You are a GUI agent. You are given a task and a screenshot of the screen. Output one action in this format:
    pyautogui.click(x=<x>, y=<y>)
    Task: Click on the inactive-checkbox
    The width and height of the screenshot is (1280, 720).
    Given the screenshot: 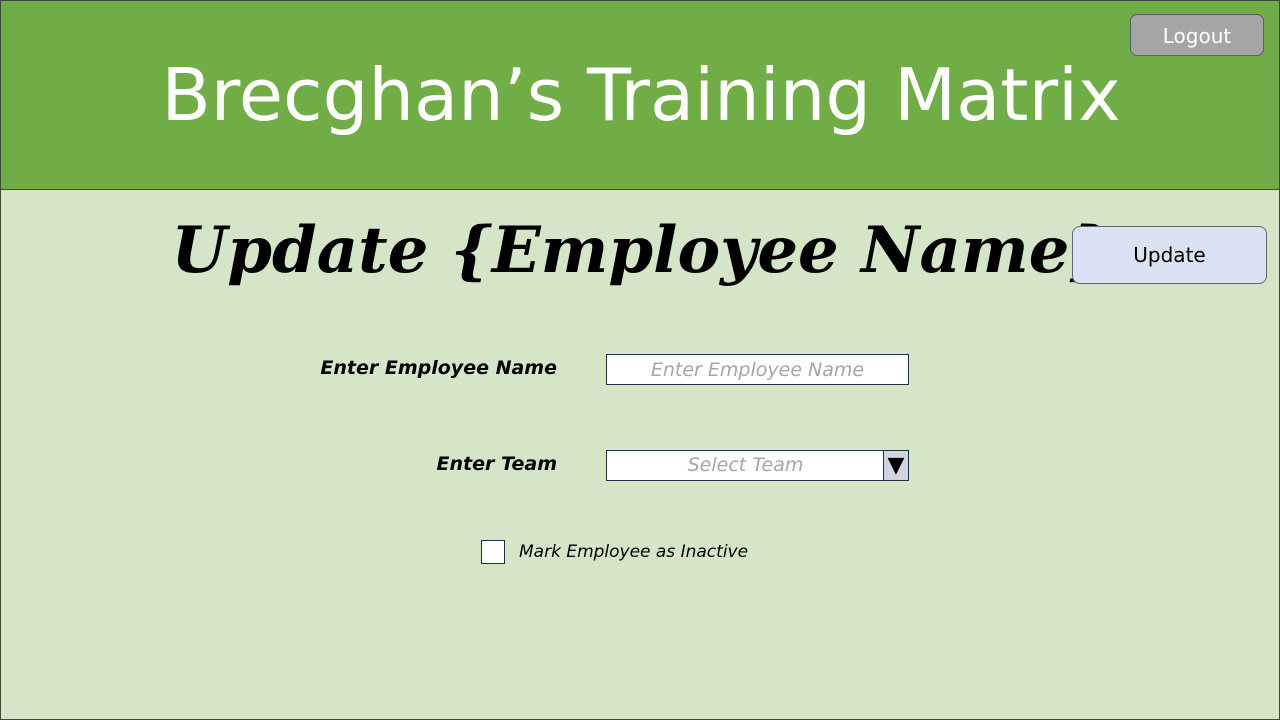 What is the action you would take?
    pyautogui.click(x=493, y=552)
    